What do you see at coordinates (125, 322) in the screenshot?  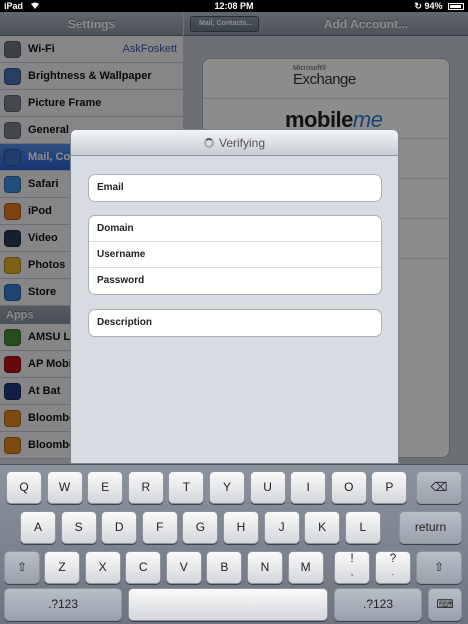 I see `field-label-description: Description` at bounding box center [125, 322].